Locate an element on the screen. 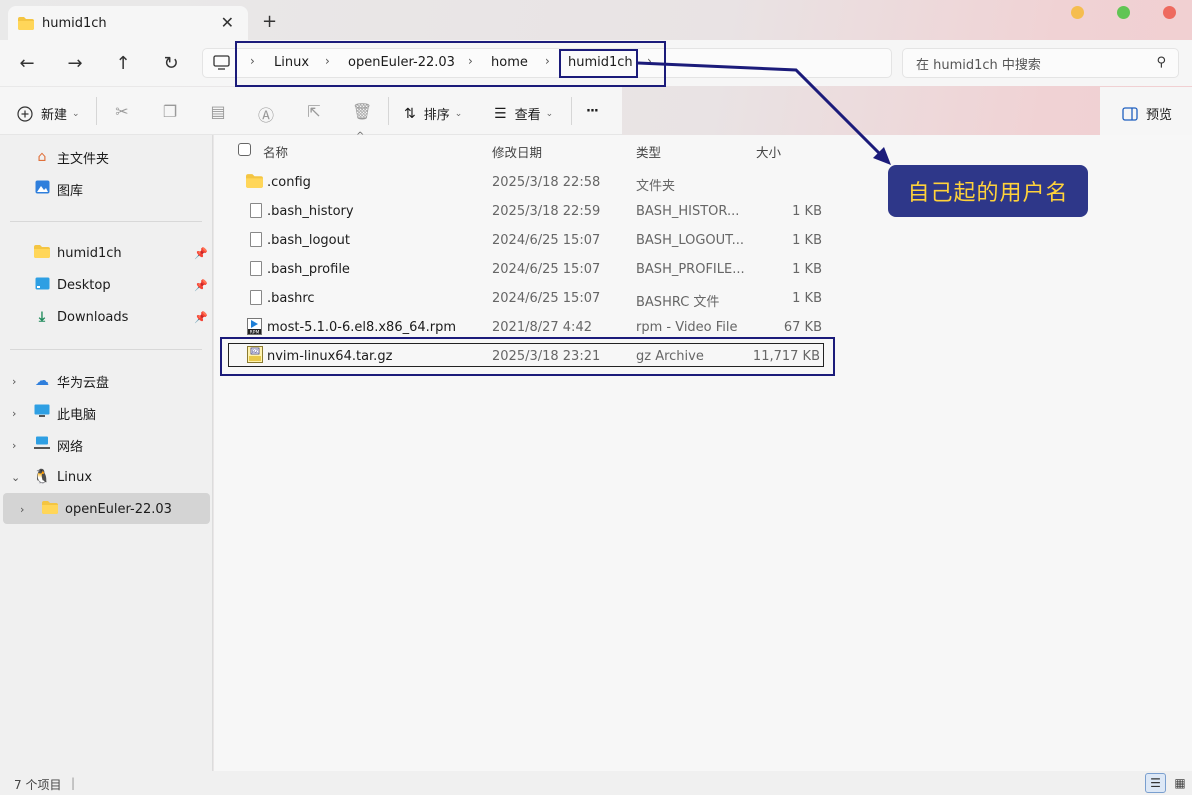 This screenshot has width=1192, height=795. item-count: 7 个项目 is located at coordinates (38, 785).